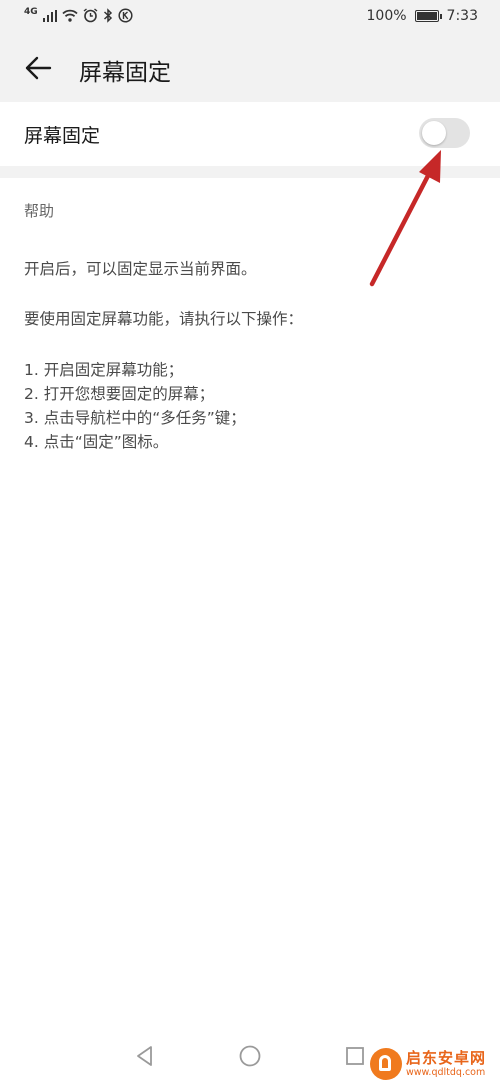 The height and width of the screenshot is (1084, 500). What do you see at coordinates (49, 15) in the screenshot?
I see `signal-icon` at bounding box center [49, 15].